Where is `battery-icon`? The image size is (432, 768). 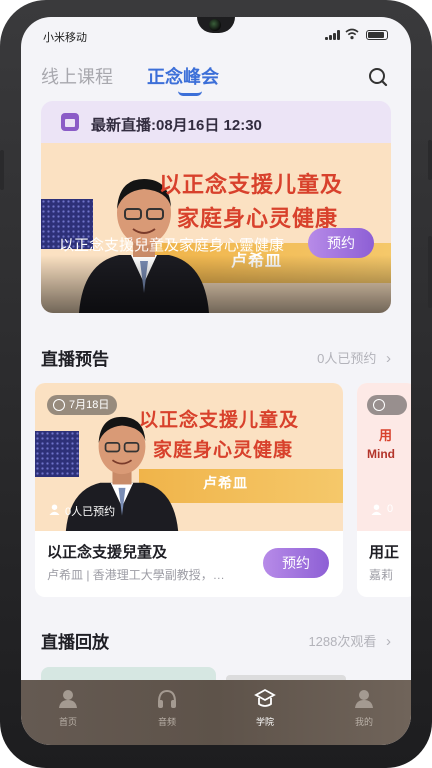 battery-icon is located at coordinates (377, 35).